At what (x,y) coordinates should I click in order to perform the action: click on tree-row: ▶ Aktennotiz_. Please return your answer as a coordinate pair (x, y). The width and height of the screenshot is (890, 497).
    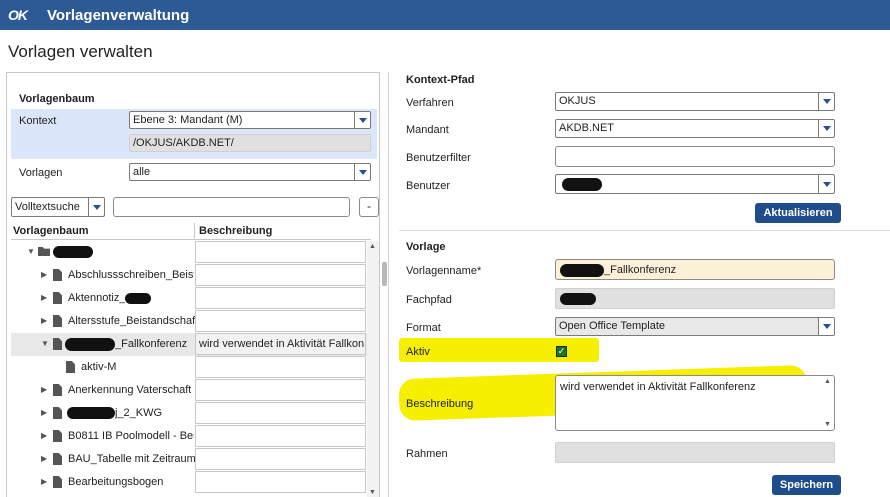
    Looking at the image, I should click on (189, 298).